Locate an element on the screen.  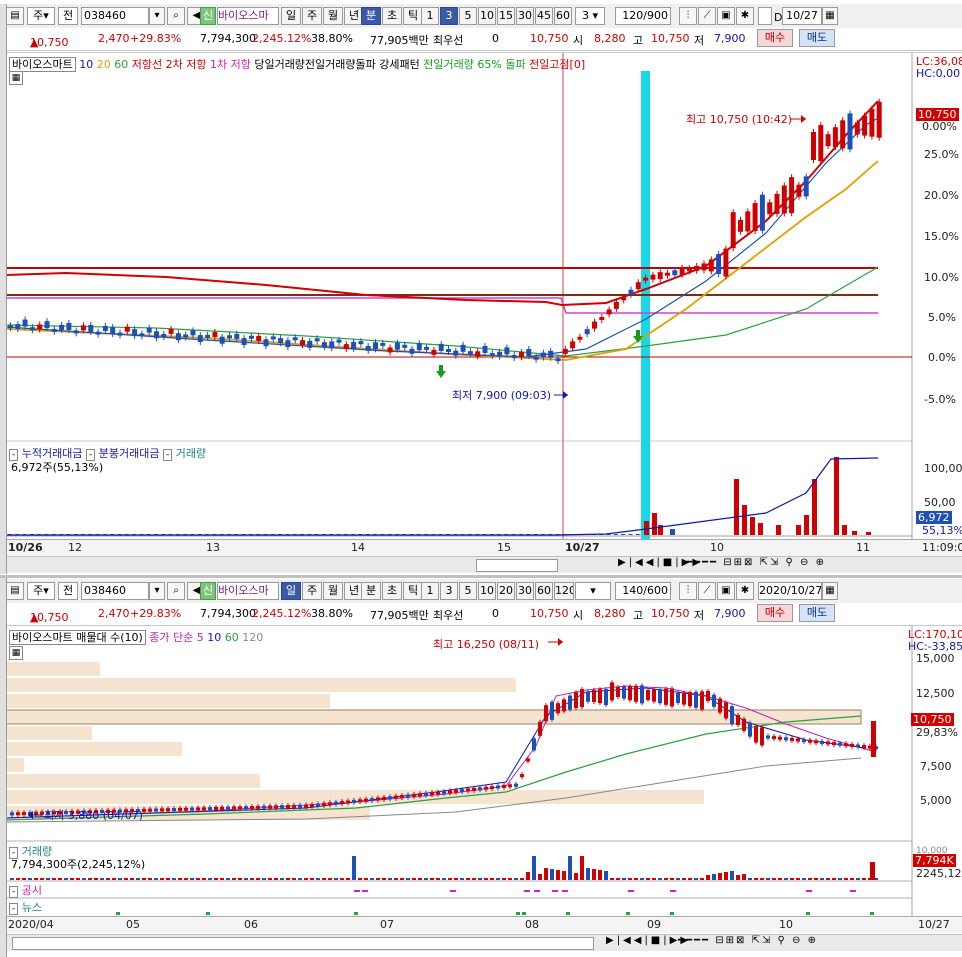
stock-code-input: 038460 is located at coordinates (115, 16).